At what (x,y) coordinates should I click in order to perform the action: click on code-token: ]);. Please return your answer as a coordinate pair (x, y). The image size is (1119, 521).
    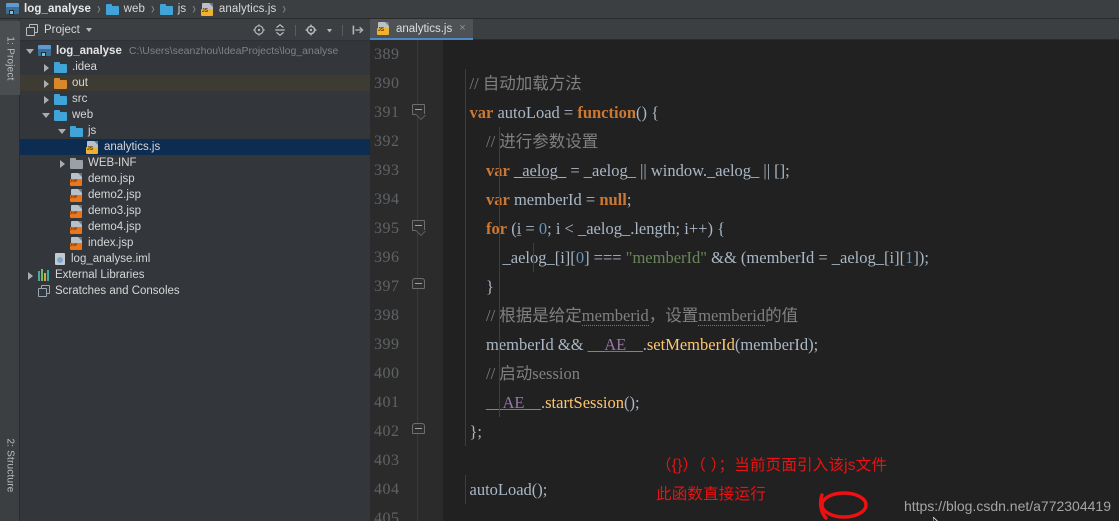
    Looking at the image, I should click on (921, 257).